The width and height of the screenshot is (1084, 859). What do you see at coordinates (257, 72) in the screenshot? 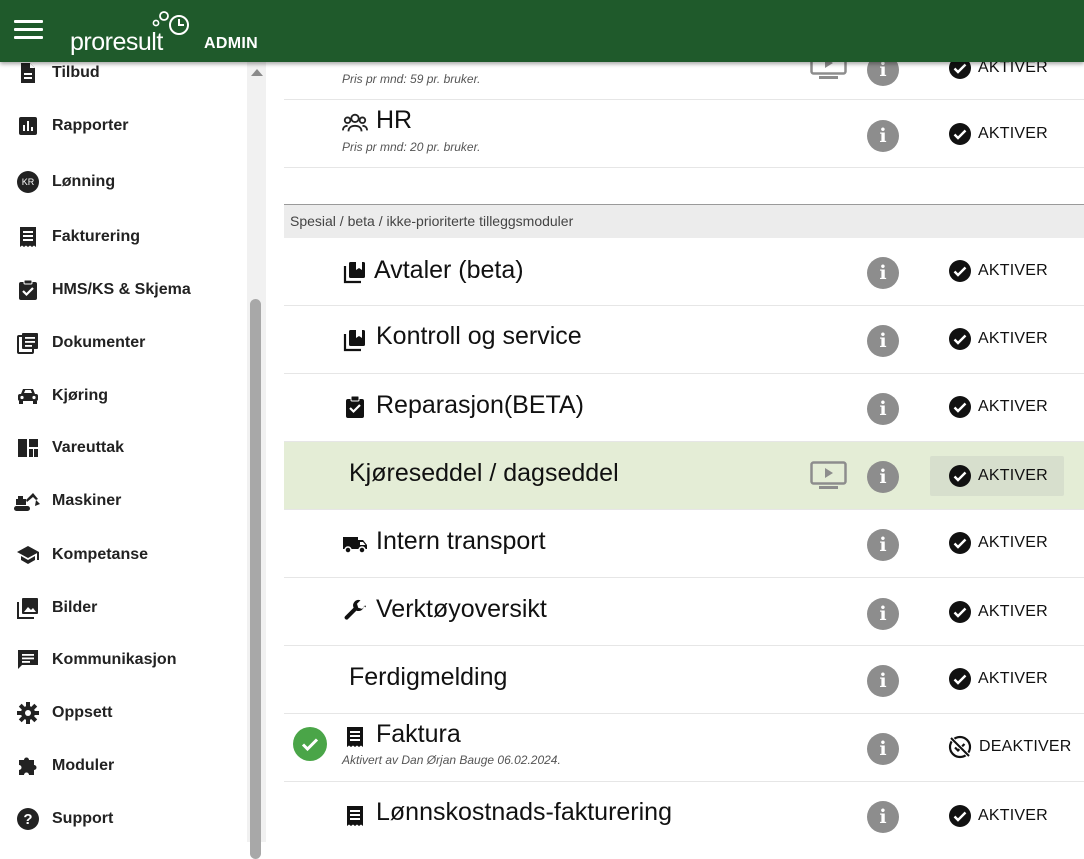
I see `scroll-up-arrow-icon` at bounding box center [257, 72].